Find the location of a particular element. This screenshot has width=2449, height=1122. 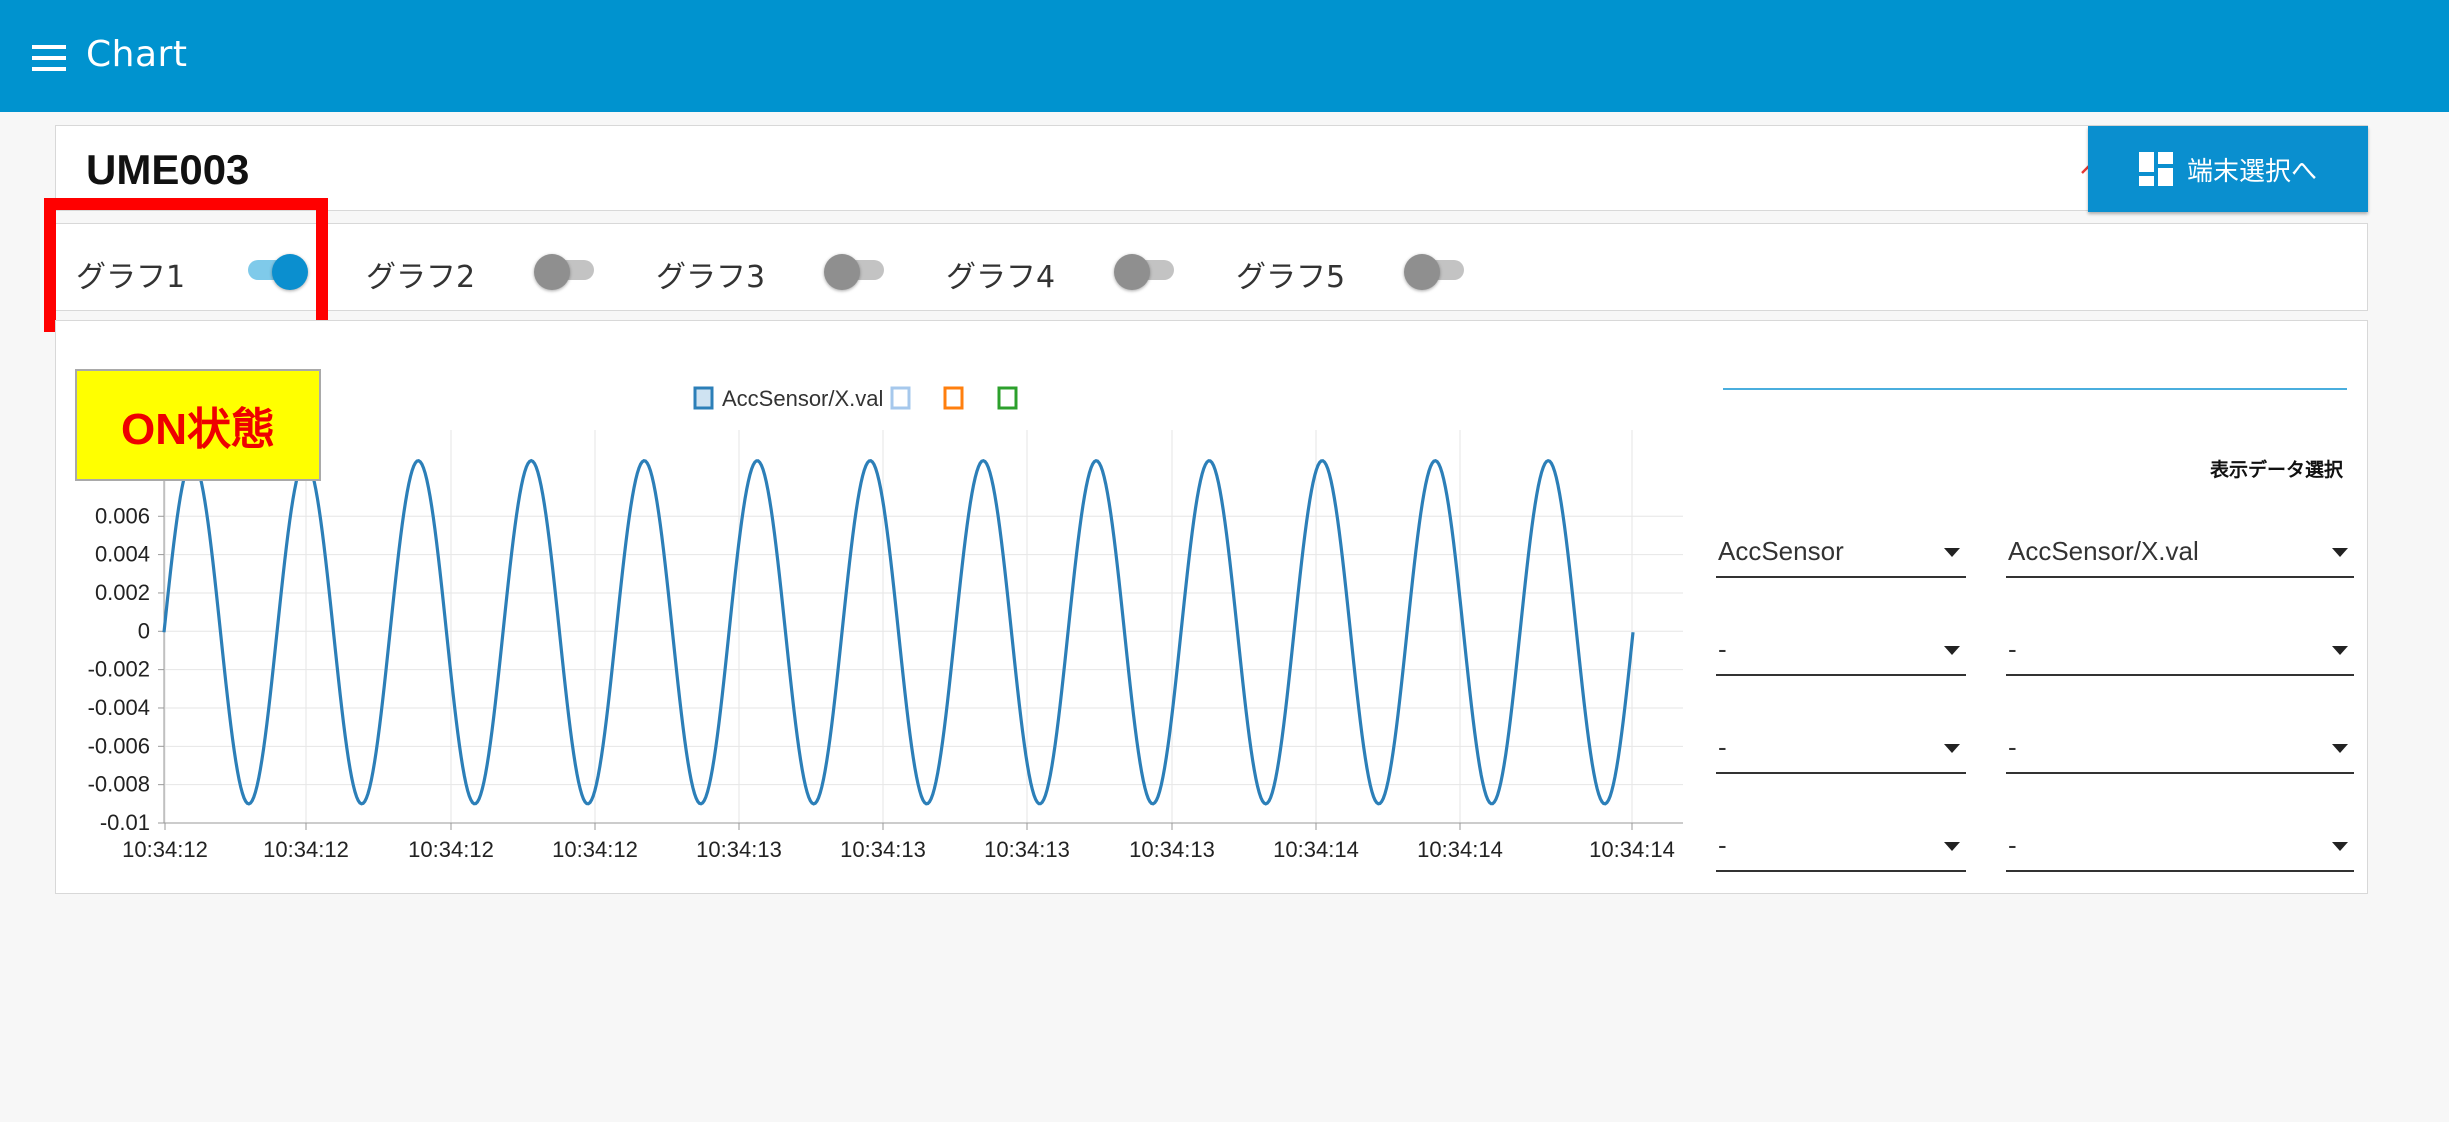

y-tick-label: 0 is located at coordinates (144, 630).